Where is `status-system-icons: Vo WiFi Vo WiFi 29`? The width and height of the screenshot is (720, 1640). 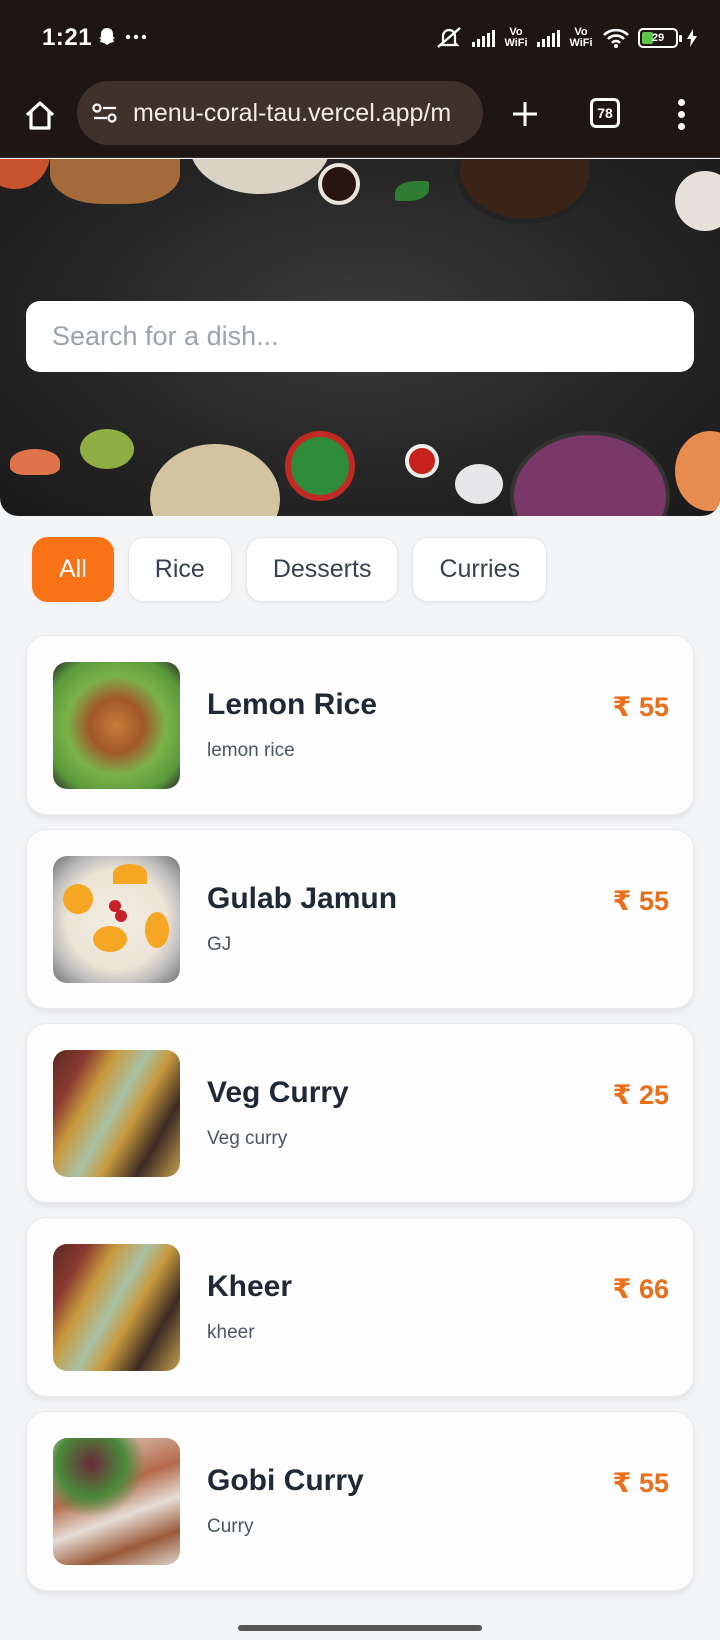 status-system-icons: Vo WiFi Vo WiFi 29 is located at coordinates (566, 38).